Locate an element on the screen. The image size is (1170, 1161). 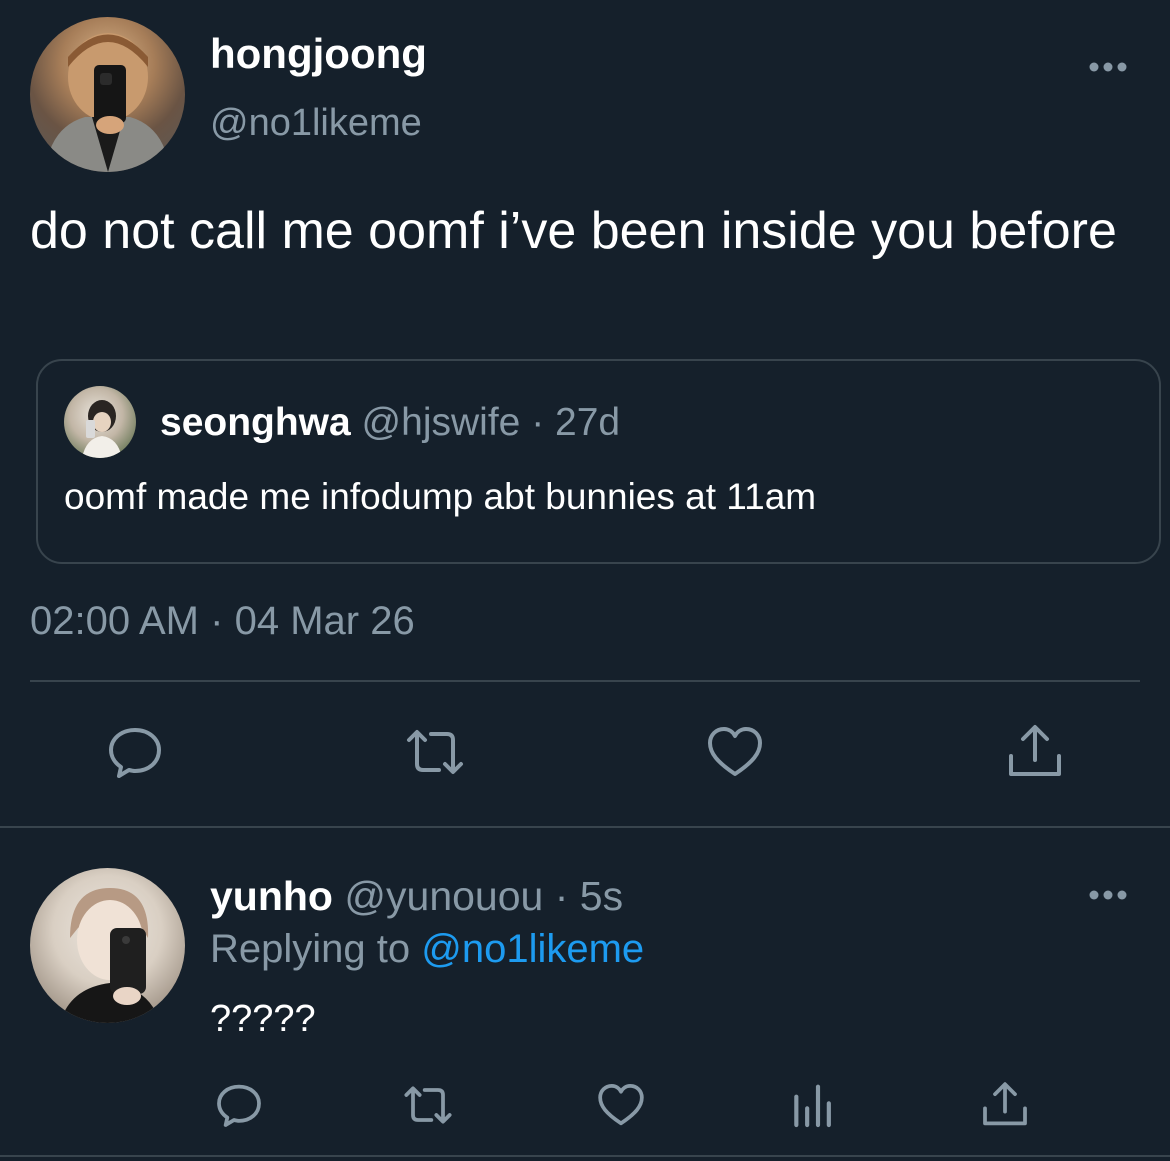
reply-age: 5s is located at coordinates (601, 896).